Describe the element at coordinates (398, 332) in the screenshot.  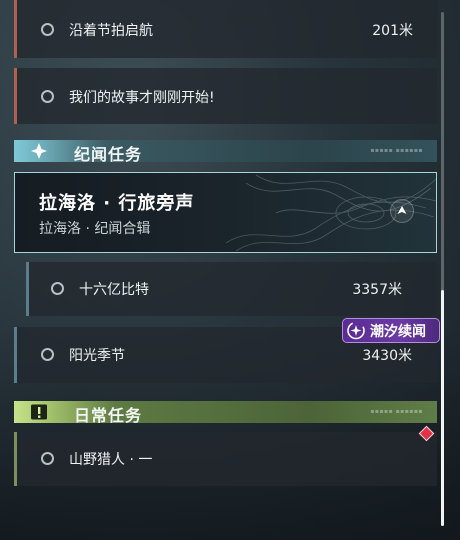
I see `event-badge-label: 潮汐续闻` at that location.